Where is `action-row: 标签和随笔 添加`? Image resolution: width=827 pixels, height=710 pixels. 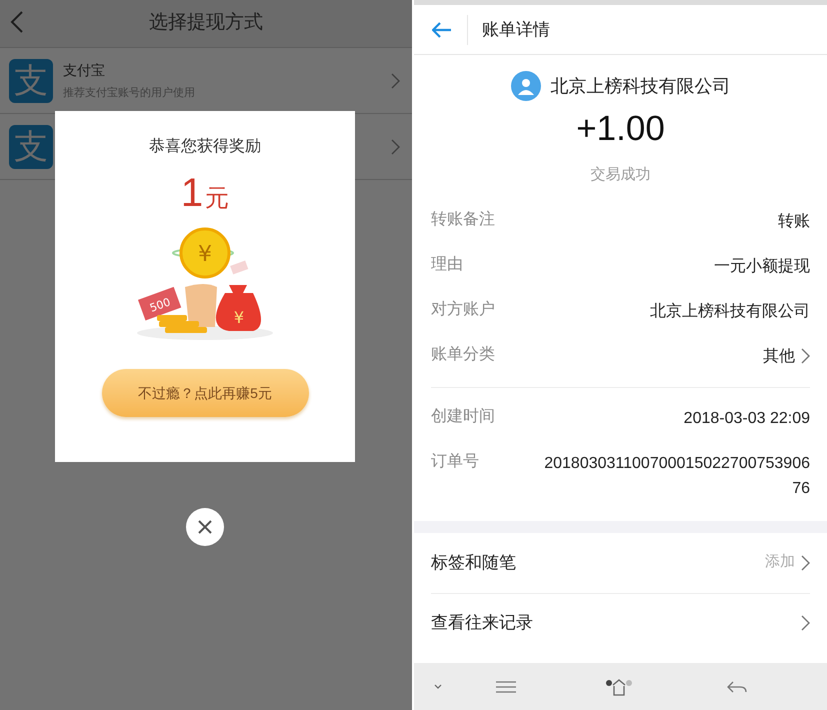 action-row: 标签和随笔 添加 is located at coordinates (620, 562).